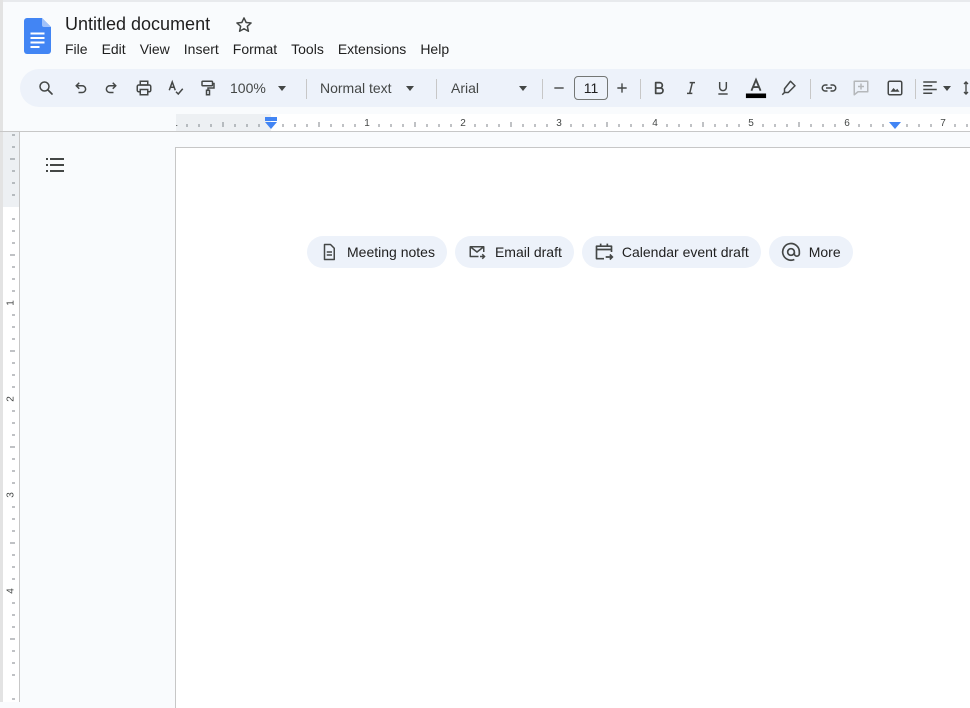  I want to click on print-button, so click(144, 88).